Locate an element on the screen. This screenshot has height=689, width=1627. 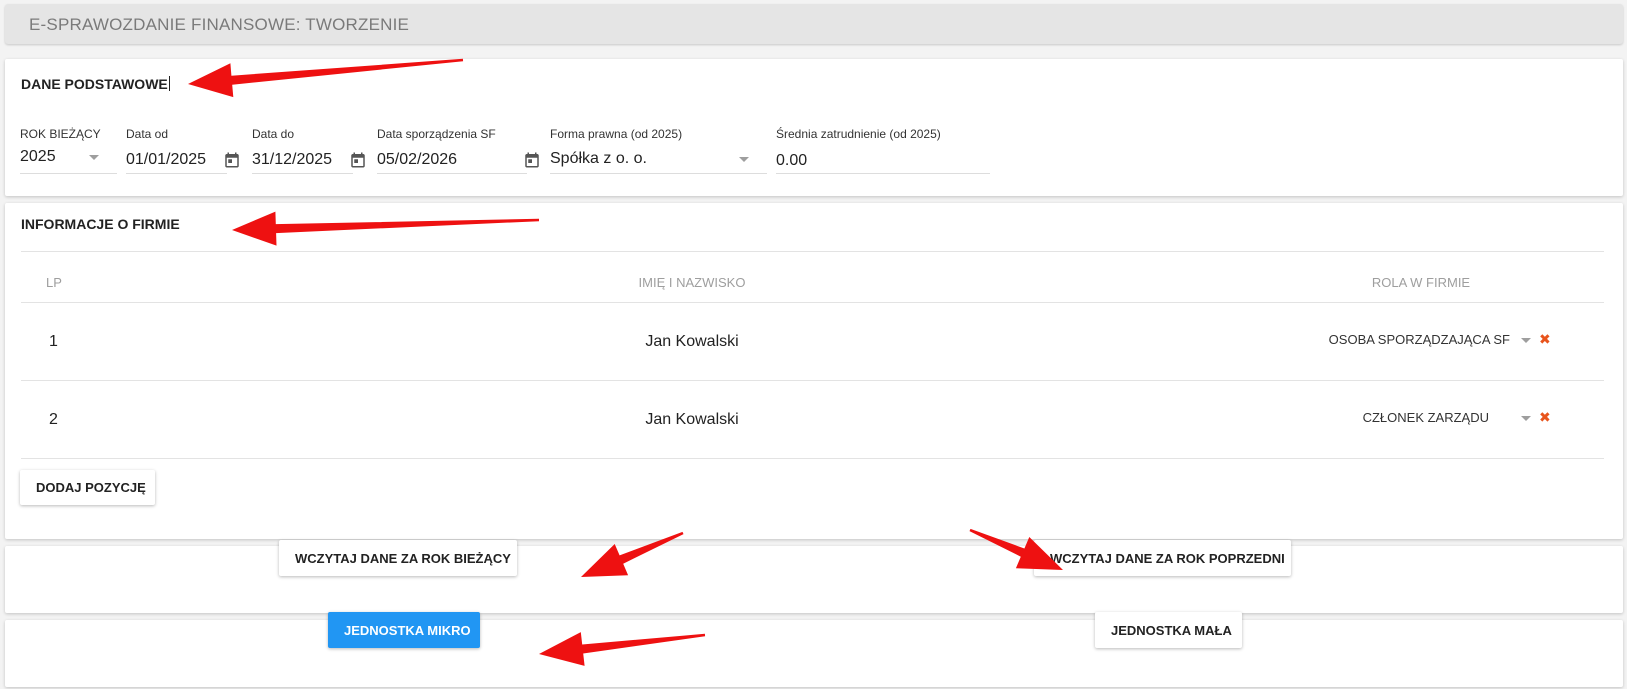
load-current-year-button: WCZYTAJ DANE ZA ROK BIEŻĄCY is located at coordinates (398, 558).